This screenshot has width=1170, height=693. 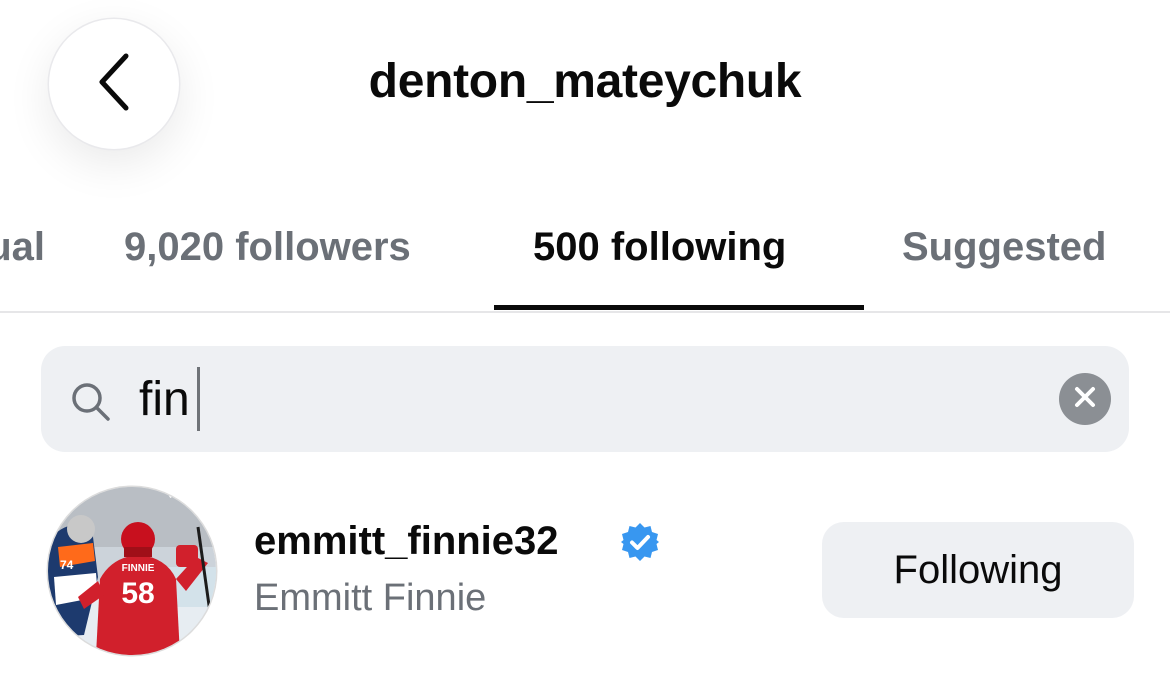 I want to click on username: emmitt_finnie32, so click(x=406, y=541).